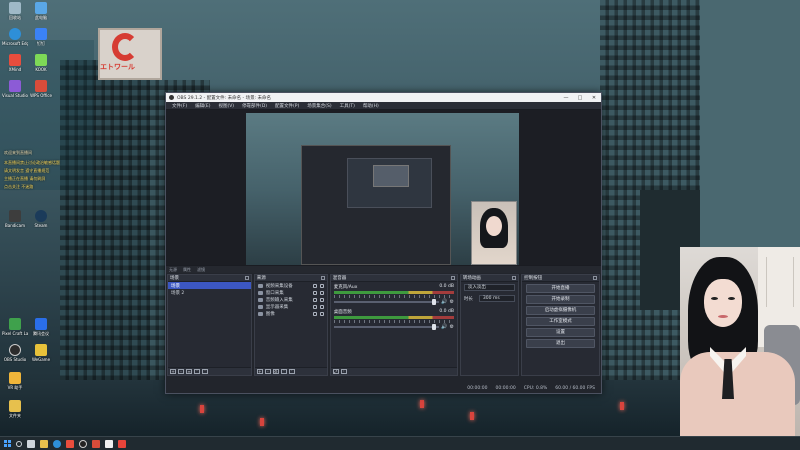 The image size is (800, 450). What do you see at coordinates (335, 371) in the screenshot?
I see `advanced-audio-icon: ⤢` at bounding box center [335, 371].